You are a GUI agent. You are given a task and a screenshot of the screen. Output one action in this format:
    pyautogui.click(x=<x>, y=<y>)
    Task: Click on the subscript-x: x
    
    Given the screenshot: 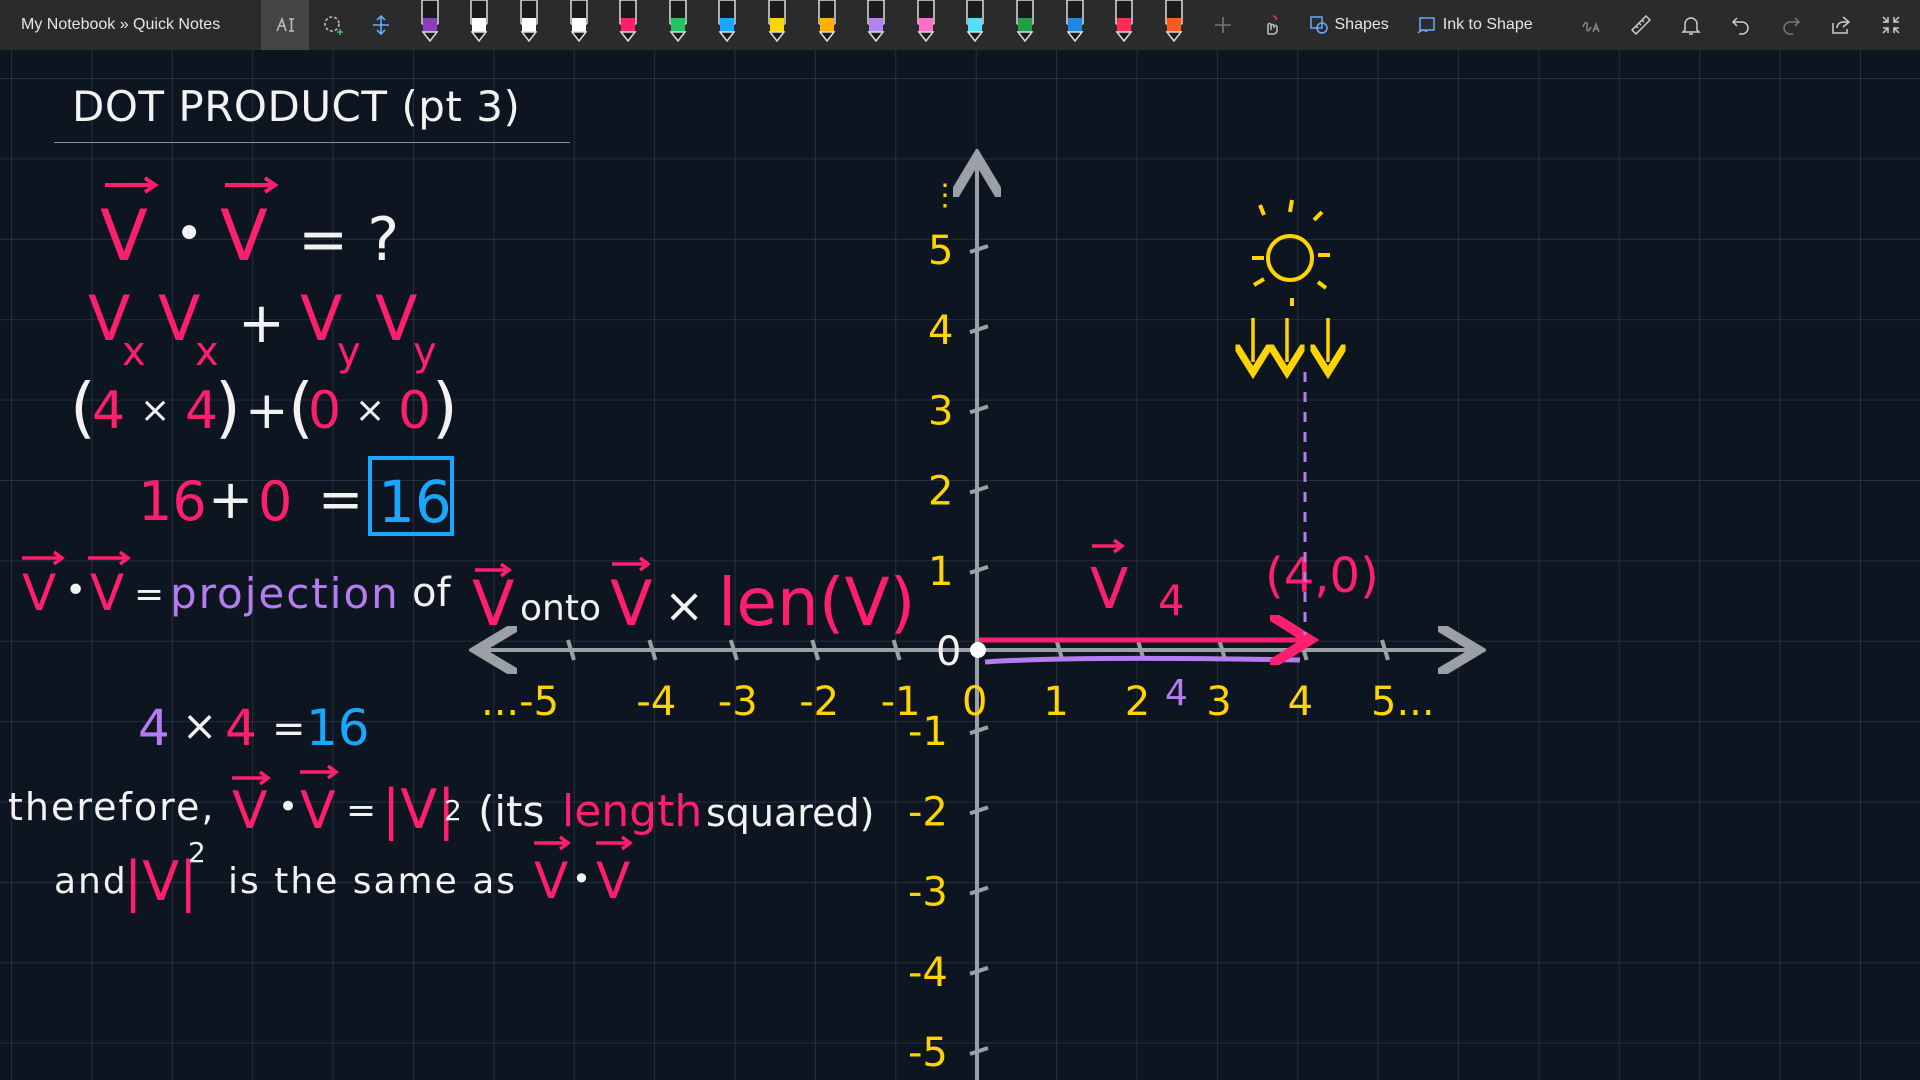 What is the action you would take?
    pyautogui.click(x=134, y=352)
    